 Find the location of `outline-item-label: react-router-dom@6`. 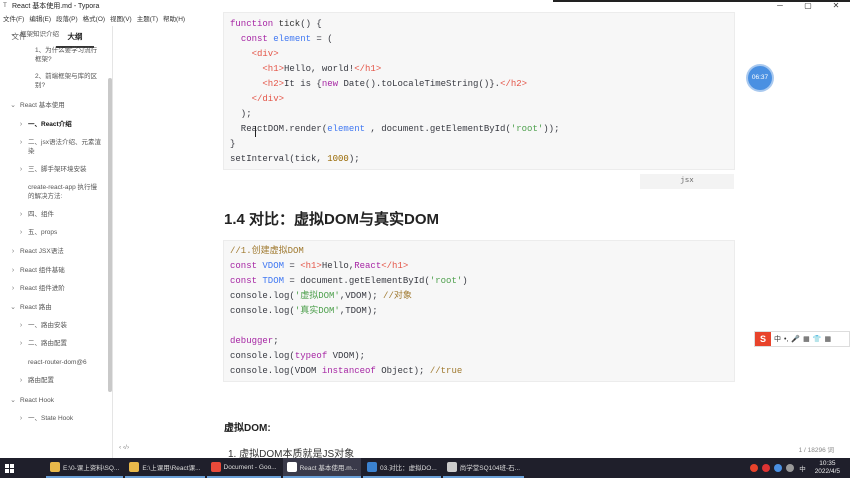

outline-item-label: react-router-dom@6 is located at coordinates (57, 362).